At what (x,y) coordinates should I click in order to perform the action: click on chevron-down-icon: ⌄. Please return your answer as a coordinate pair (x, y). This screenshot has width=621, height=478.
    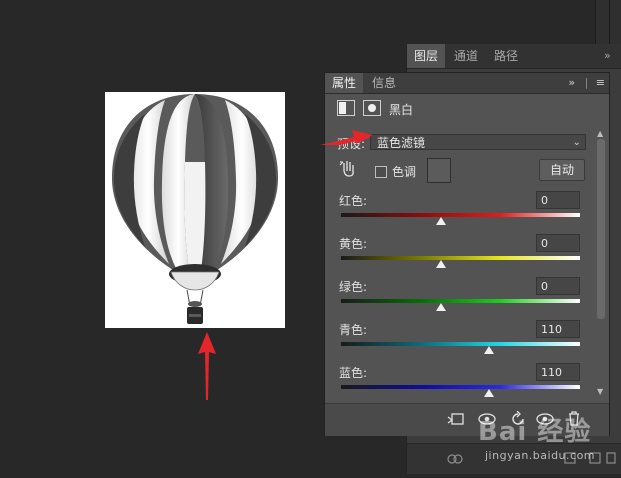
    Looking at the image, I should click on (576, 142).